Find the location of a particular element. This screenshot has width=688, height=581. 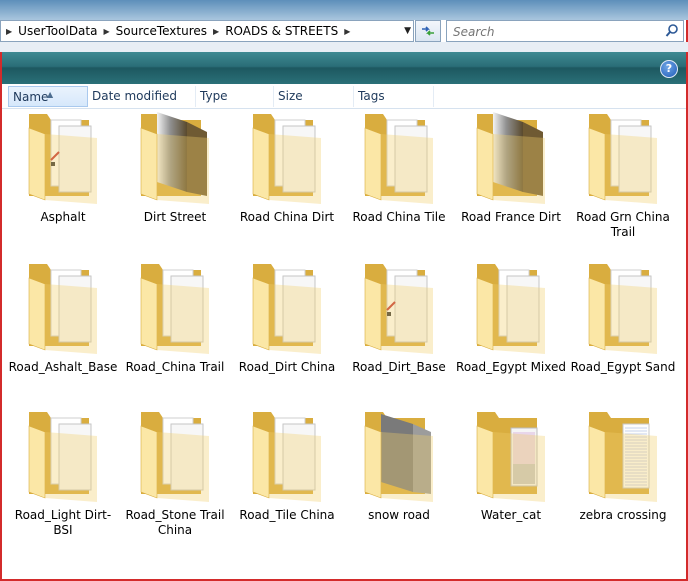

folder-item: zebra crossing is located at coordinates (623, 464).